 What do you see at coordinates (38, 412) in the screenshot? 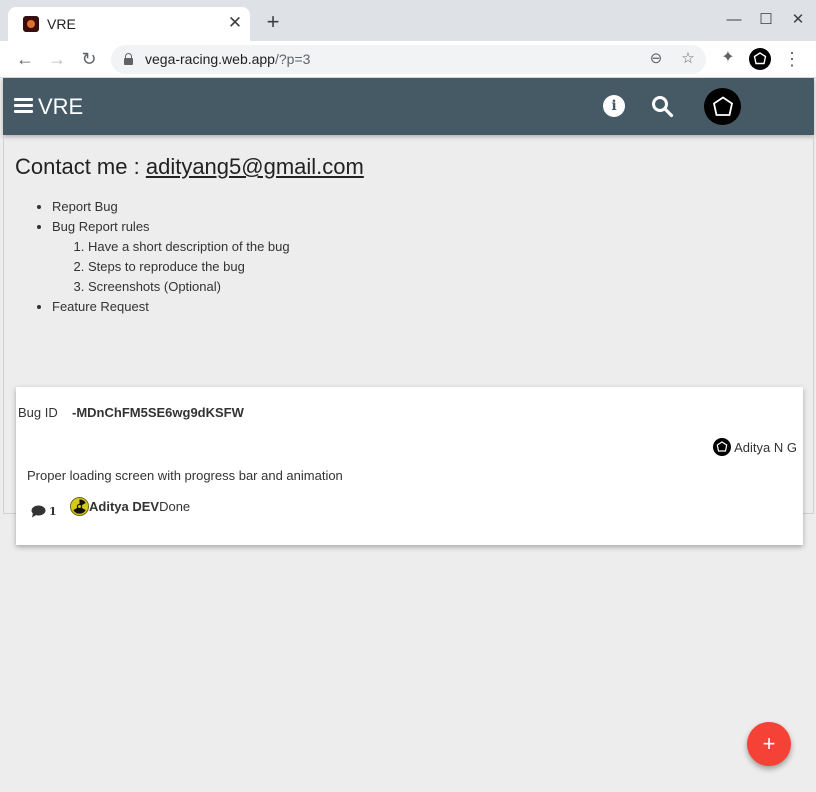
I see `bug-id-label: Bug ID` at bounding box center [38, 412].